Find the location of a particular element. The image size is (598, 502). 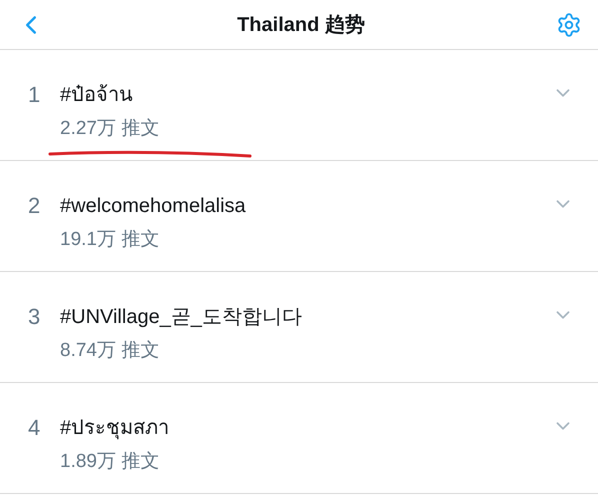

trend-hashtag: #welcomehomelalisa is located at coordinates (153, 206).